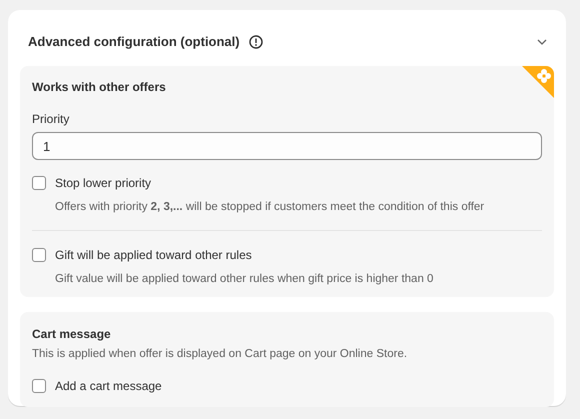 This screenshot has width=580, height=419. Describe the element at coordinates (244, 280) in the screenshot. I see `option-description: Gift value will be applied toward other rules when gift price is higher than 0` at that location.